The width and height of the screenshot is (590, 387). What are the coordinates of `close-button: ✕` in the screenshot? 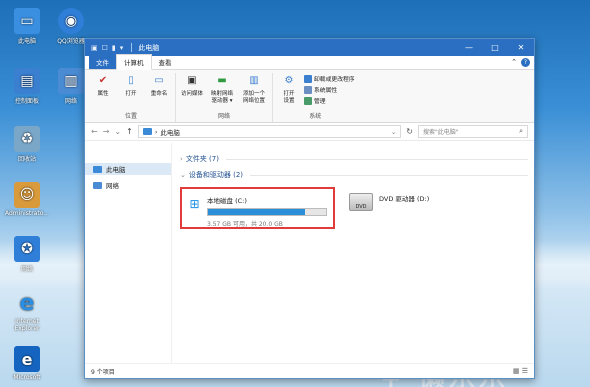 It's located at (521, 47).